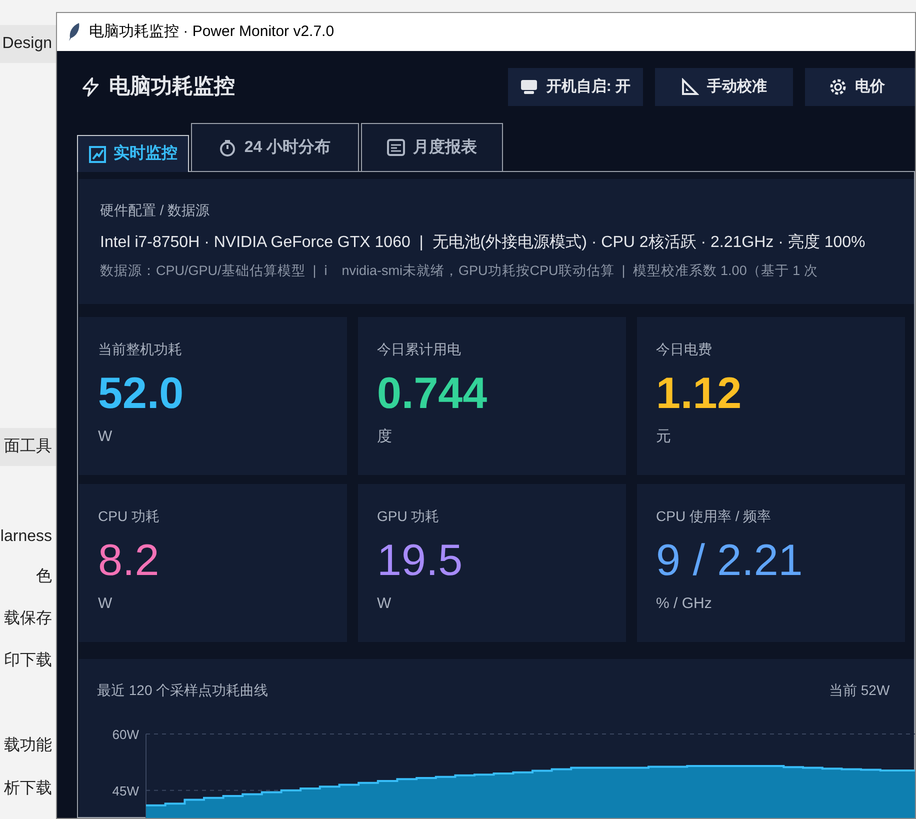 The width and height of the screenshot is (916, 819). I want to click on chart-icon, so click(97, 154).